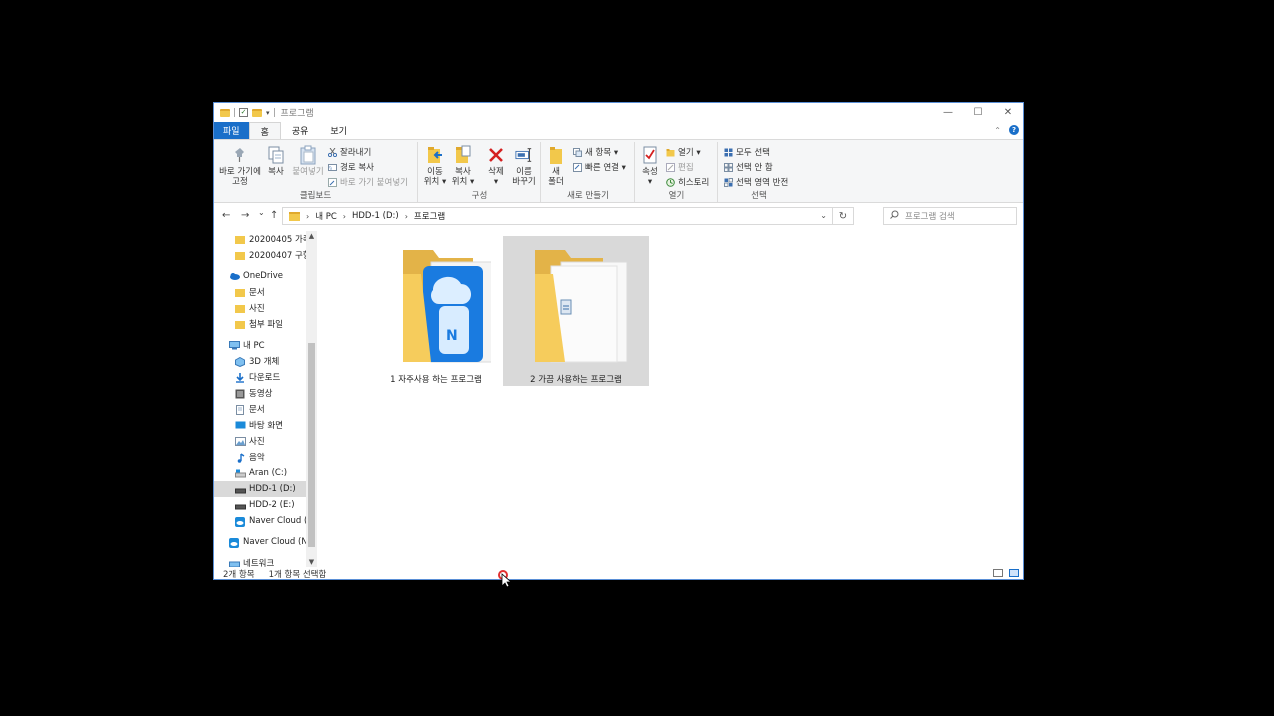 The image size is (1274, 716). Describe the element at coordinates (435, 166) in the screenshot. I see `move-to-button: 이동 위치 ▾` at that location.